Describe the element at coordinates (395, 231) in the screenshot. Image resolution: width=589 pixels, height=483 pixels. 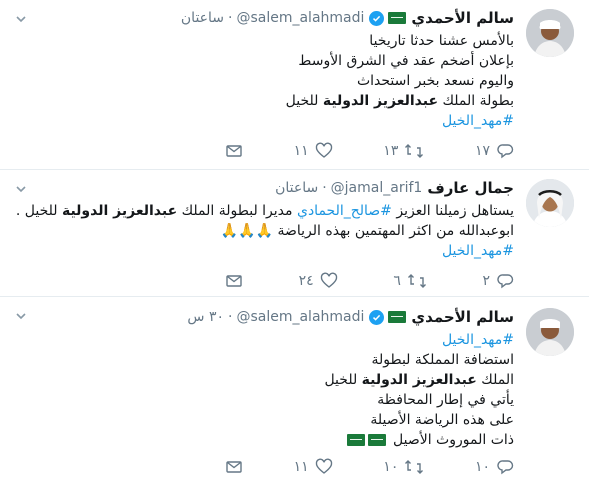
I see `text-fragment: ابوعبدالله من اكثر المهتمين بهذه الرياضة` at that location.